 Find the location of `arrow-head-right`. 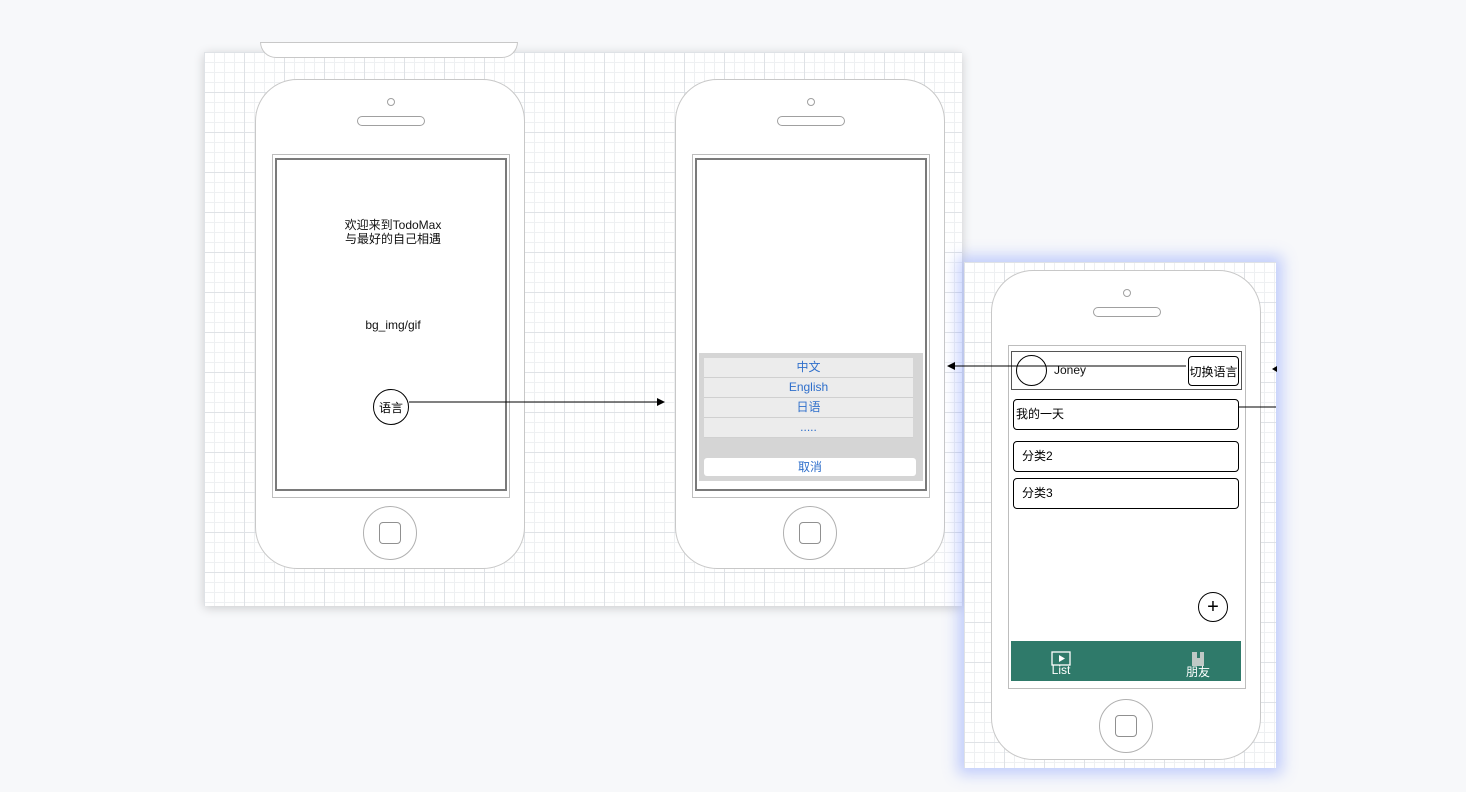

arrow-head-right is located at coordinates (1274, 369).